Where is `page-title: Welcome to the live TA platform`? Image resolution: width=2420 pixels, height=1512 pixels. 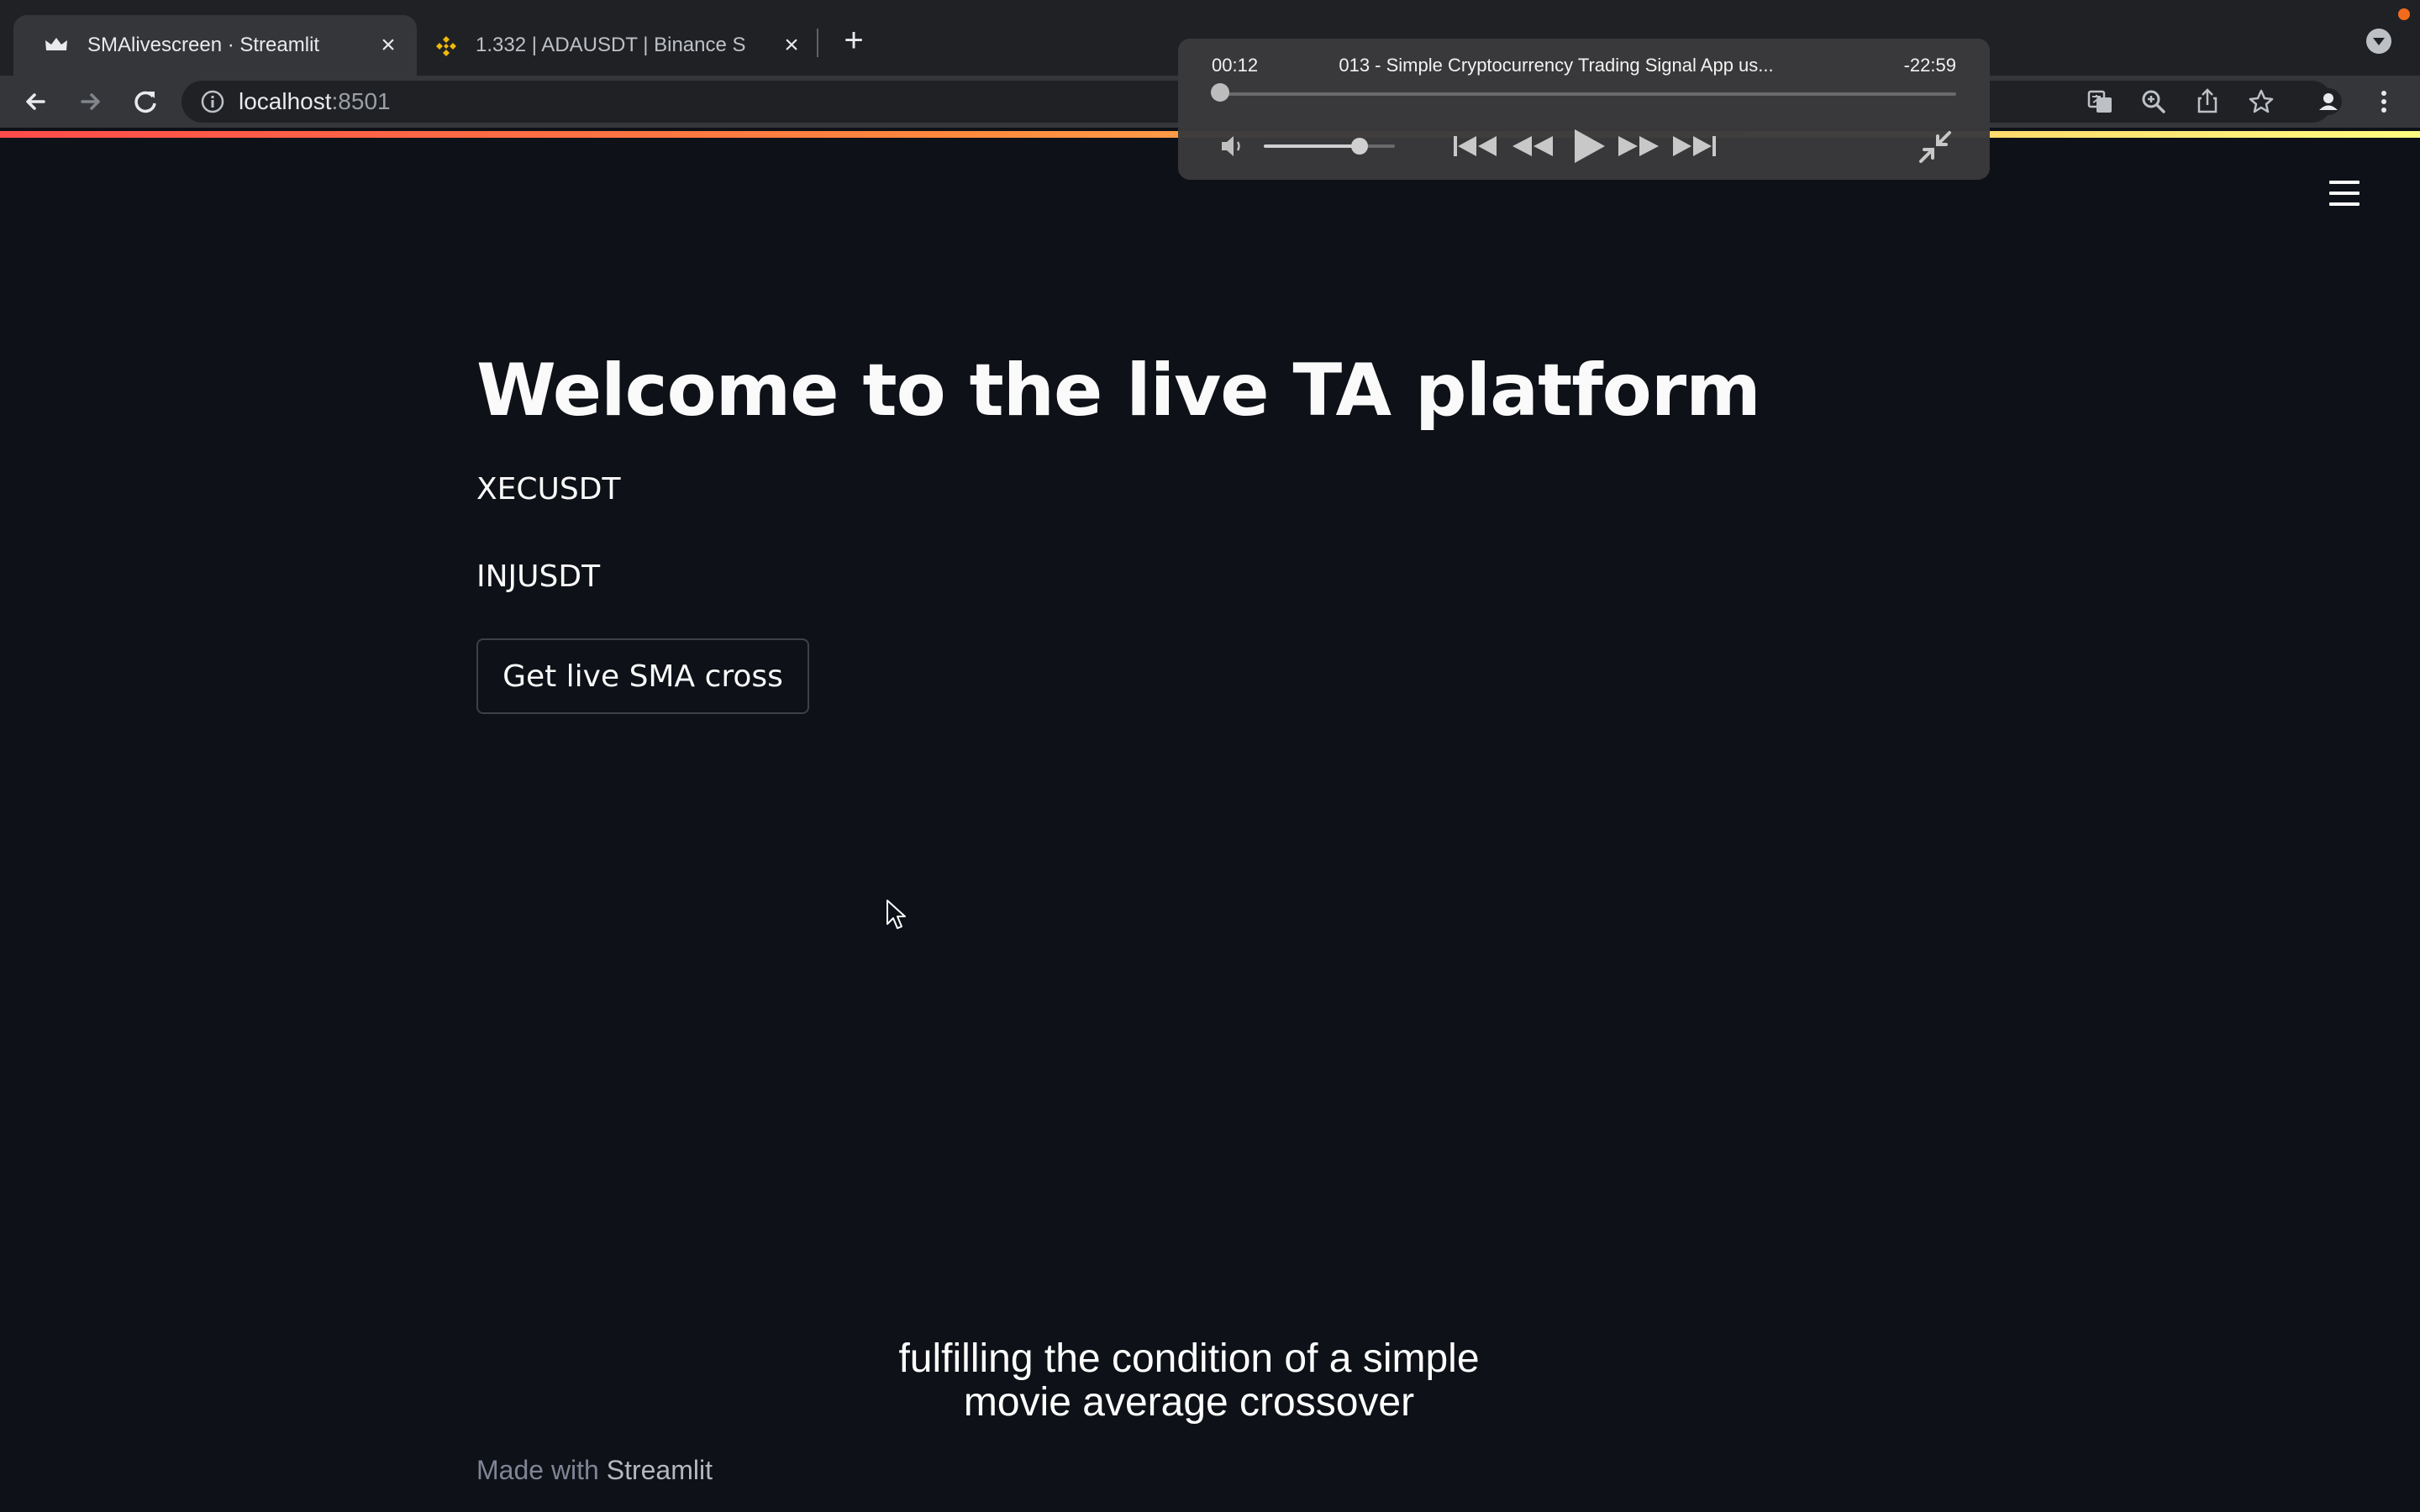
page-title: Welcome to the live TA platform is located at coordinates (1118, 391).